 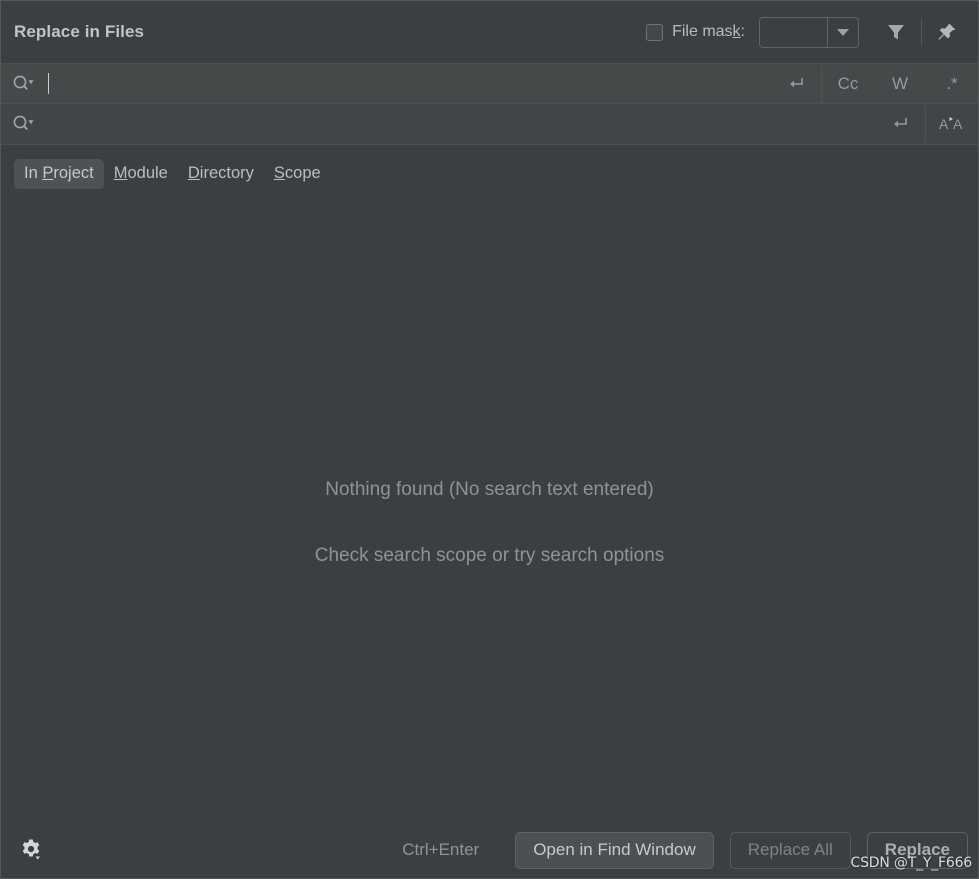 What do you see at coordinates (33, 173) in the screenshot?
I see `scope-tab-in-project-pre: In` at bounding box center [33, 173].